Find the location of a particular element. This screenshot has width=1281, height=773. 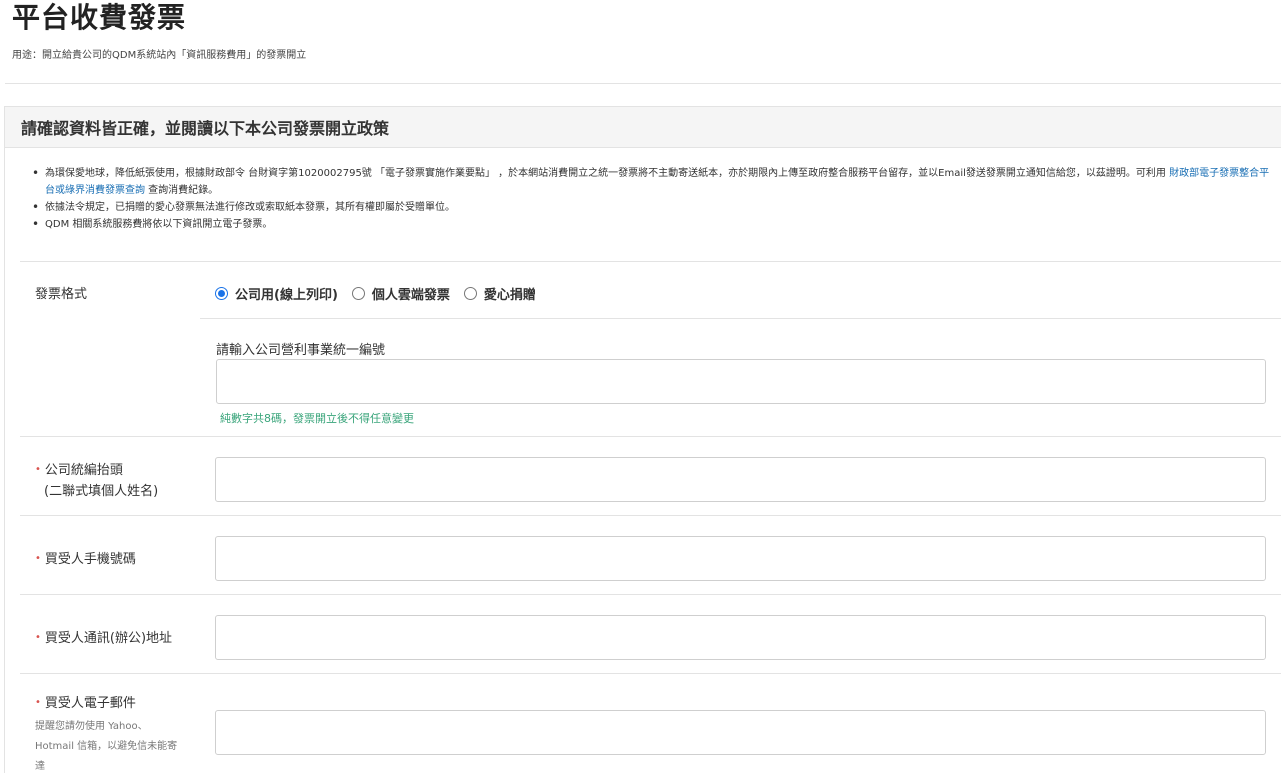

panel-heading-text: 請確認資料皆正確，並閱讀以下本公司發票開立政策 is located at coordinates (205, 128).